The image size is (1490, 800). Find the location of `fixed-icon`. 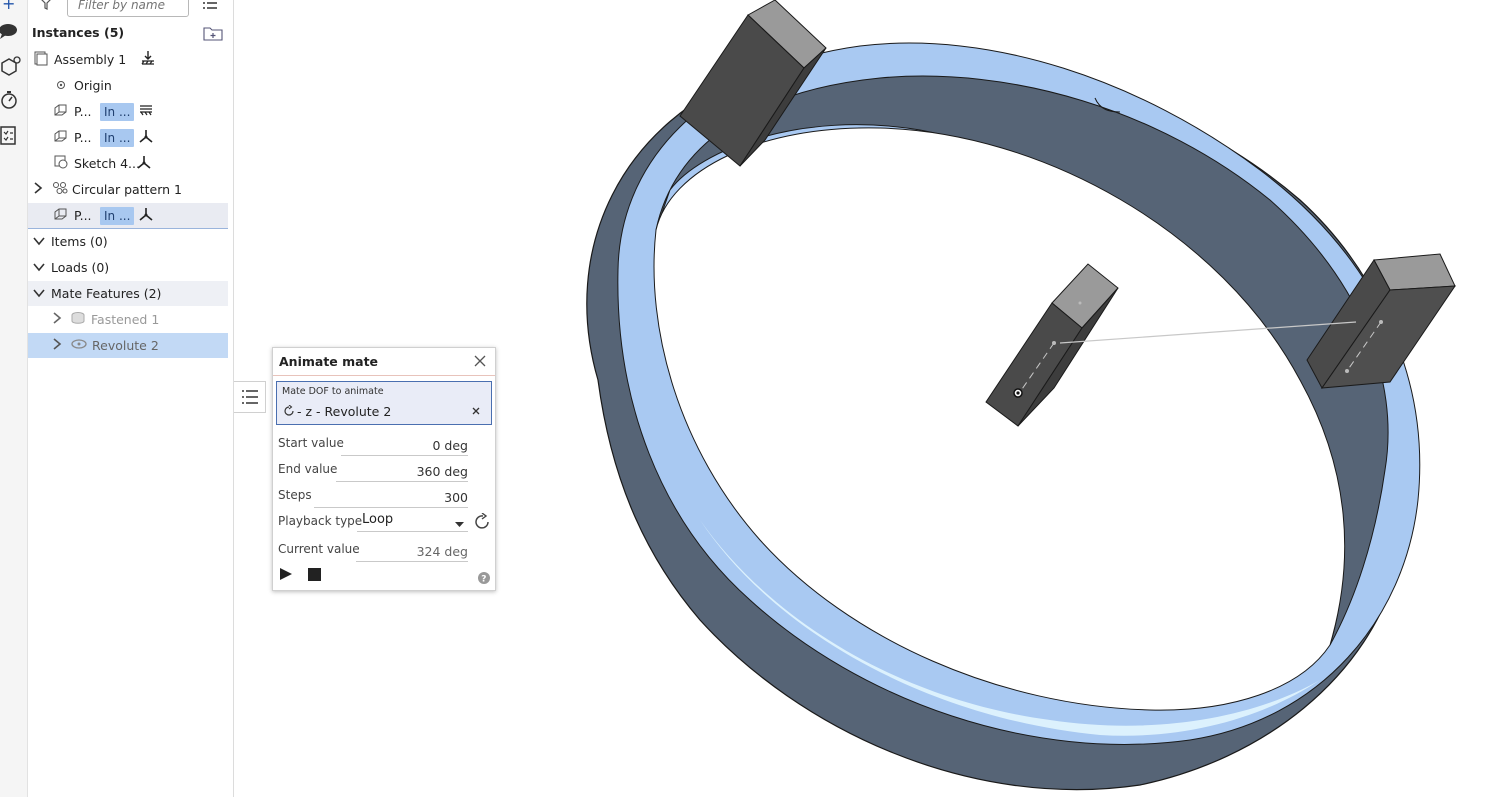

fixed-icon is located at coordinates (146, 111).